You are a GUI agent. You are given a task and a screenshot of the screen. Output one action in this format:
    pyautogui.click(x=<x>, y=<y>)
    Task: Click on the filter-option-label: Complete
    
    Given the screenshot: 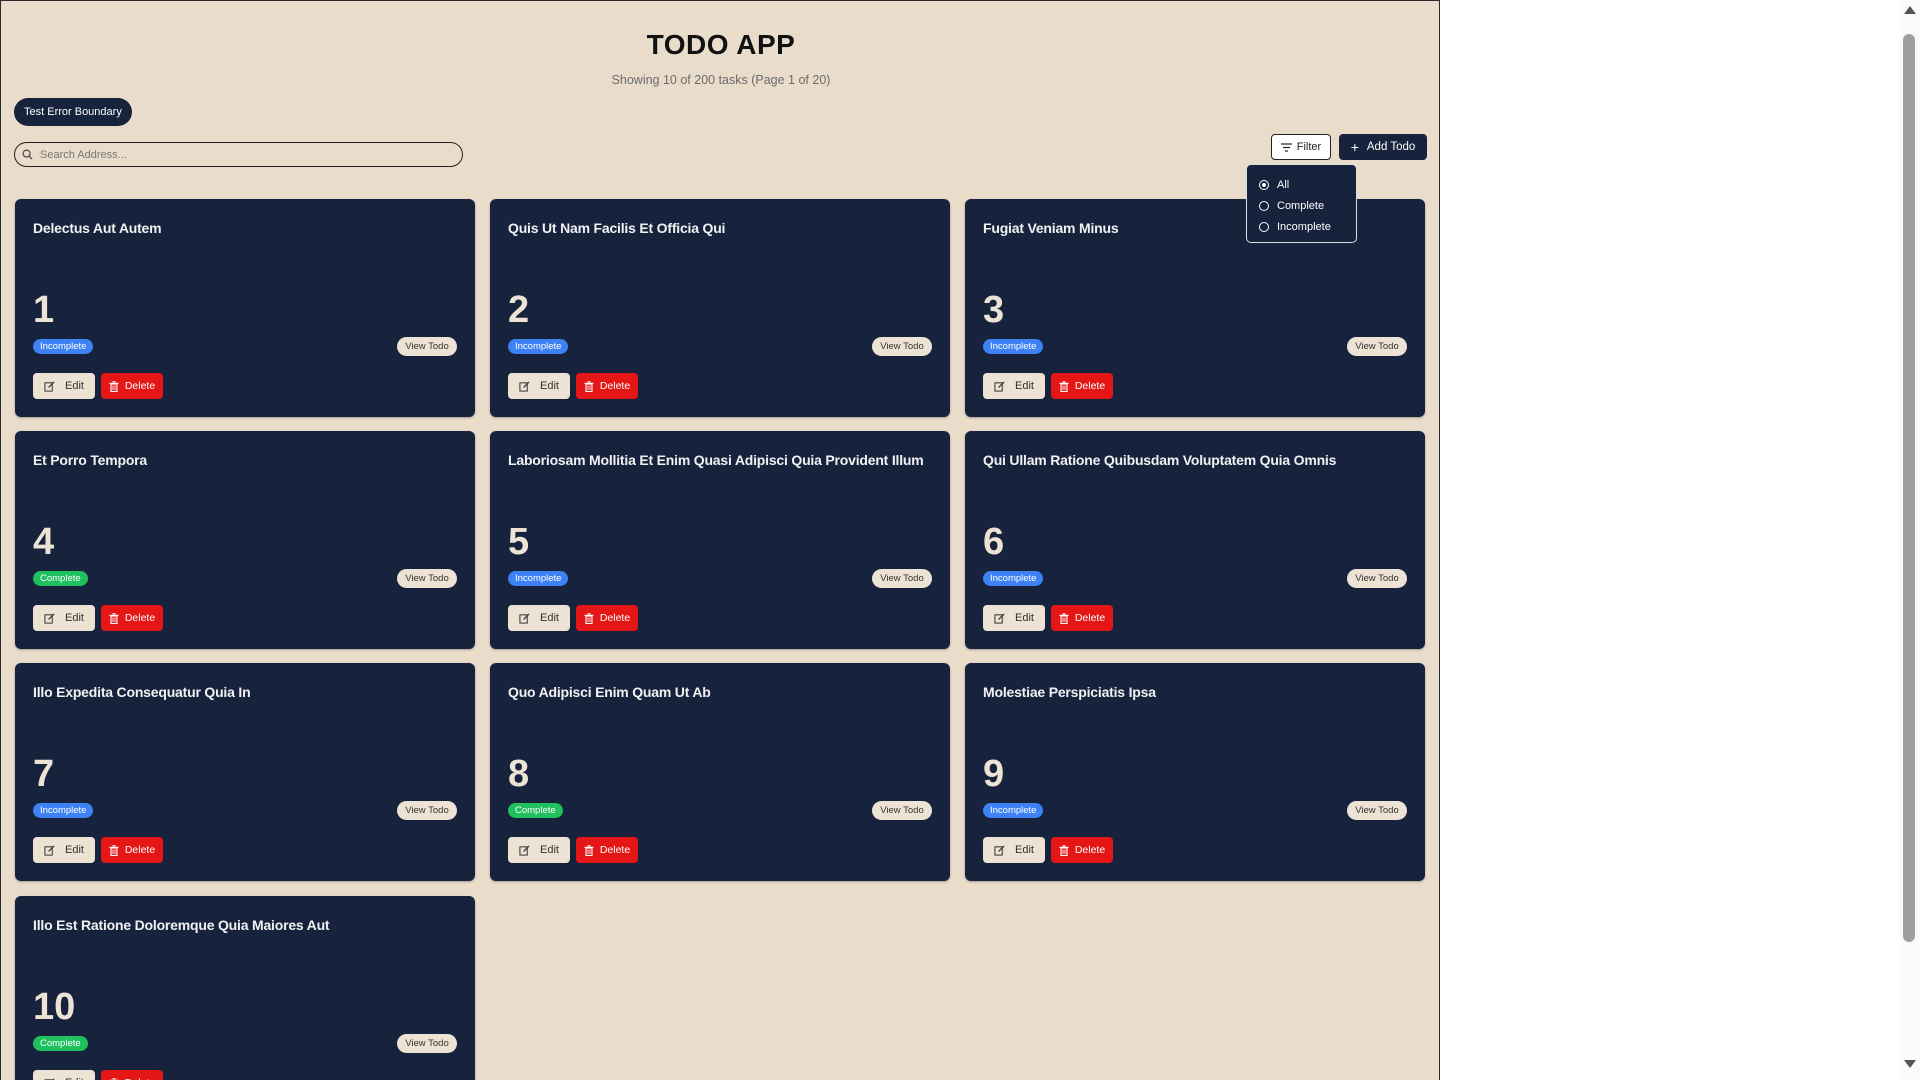 What is the action you would take?
    pyautogui.click(x=1301, y=205)
    